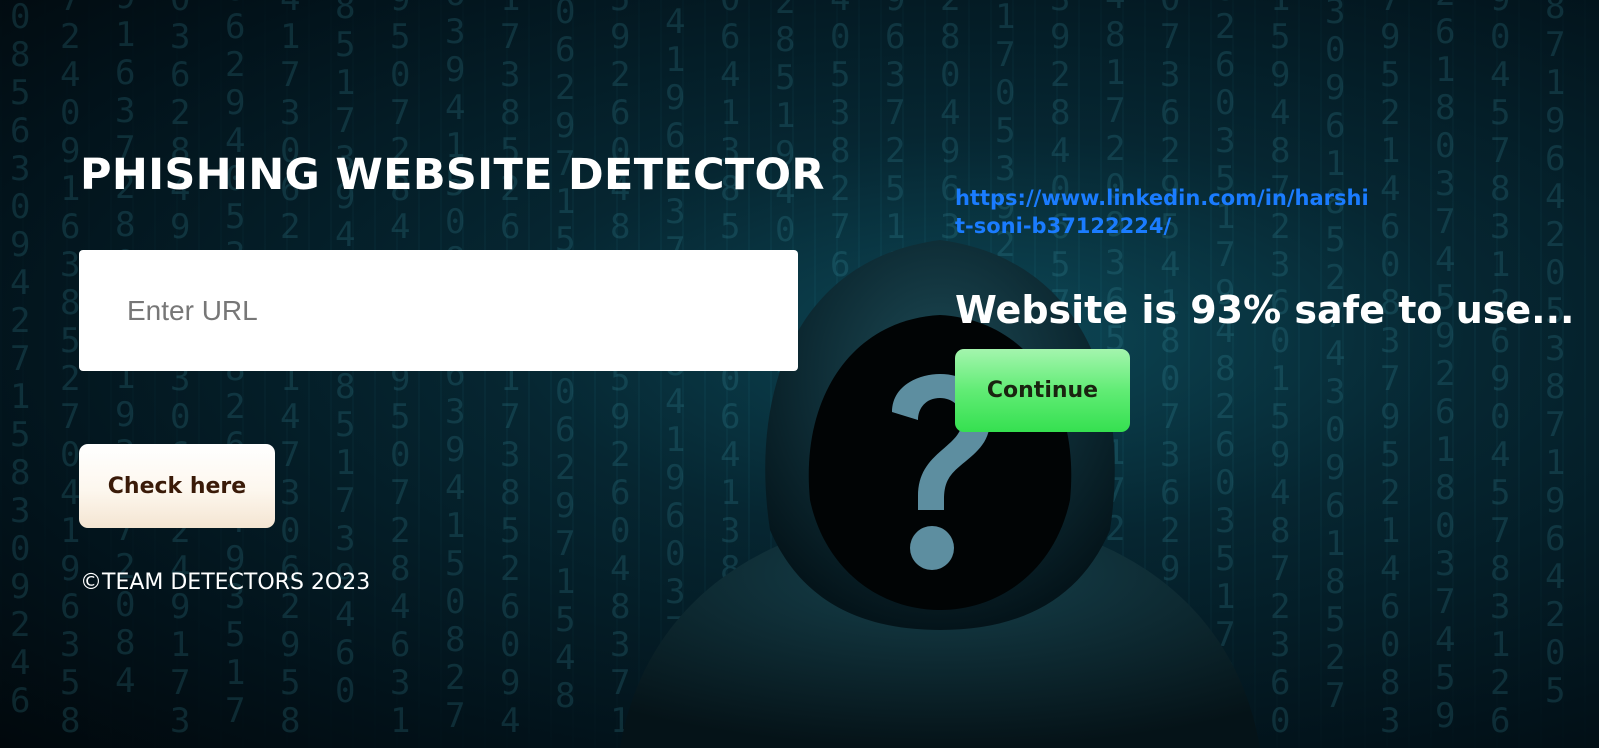  Describe the element at coordinates (1042, 390) in the screenshot. I see `continue-button: Continue` at that location.